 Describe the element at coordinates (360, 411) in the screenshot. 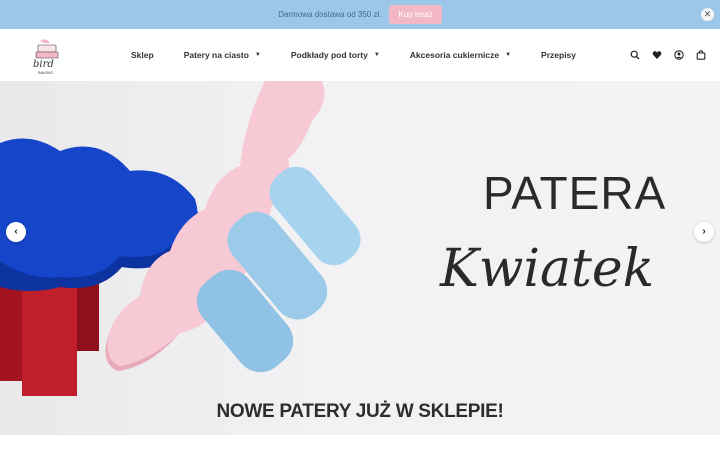

I see `hero-caption: NOWE PATERY JUŻ W SKLEPIE!` at that location.